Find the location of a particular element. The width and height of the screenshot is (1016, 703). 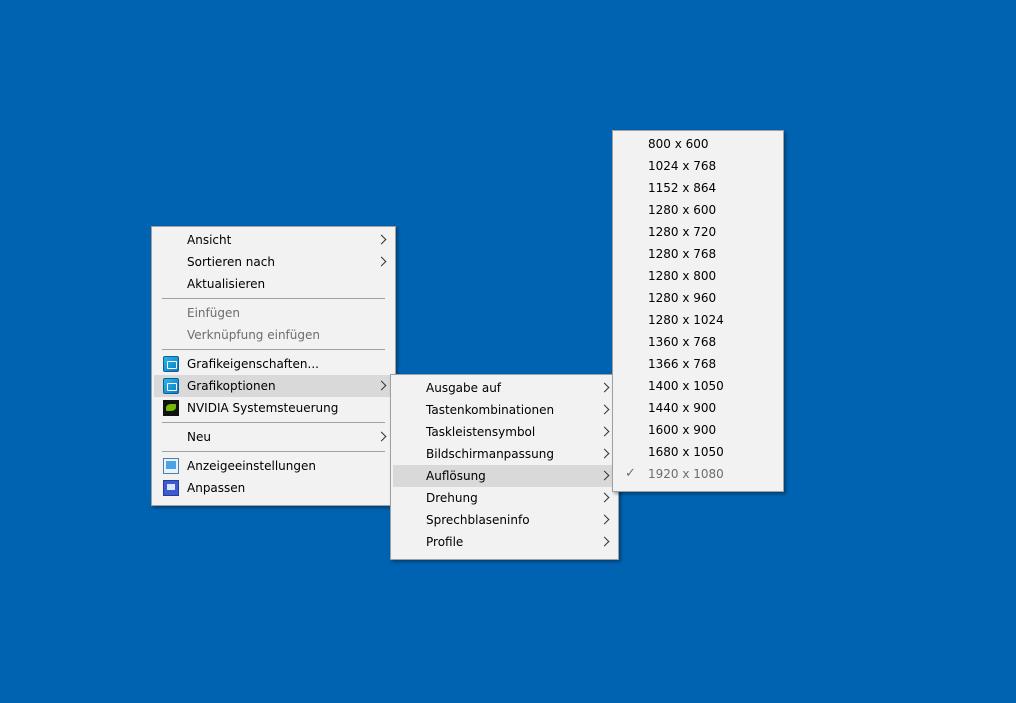

resolution-item: 1280 x 600 is located at coordinates (698, 210).